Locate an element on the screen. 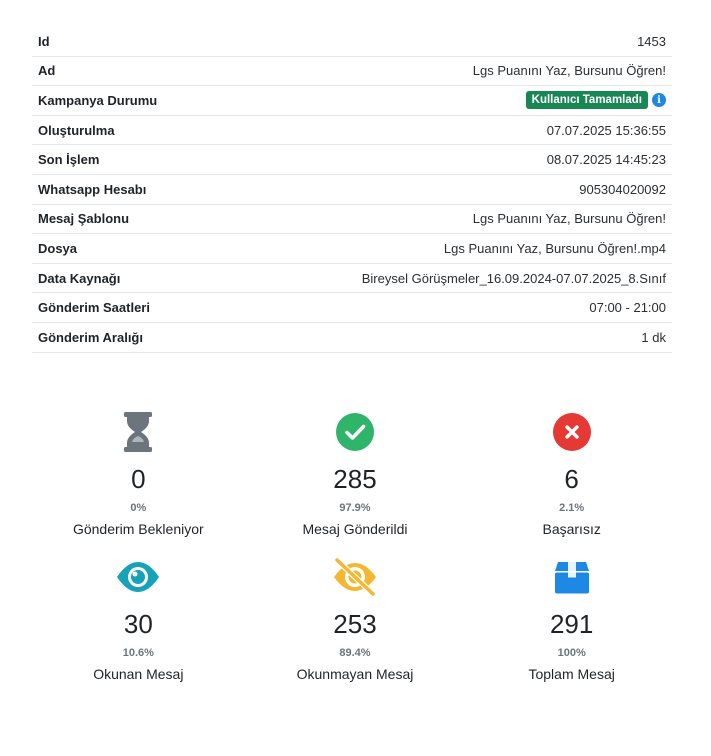 This screenshot has height=756, width=711. detail-label: Kampanya Durumu is located at coordinates (98, 100).